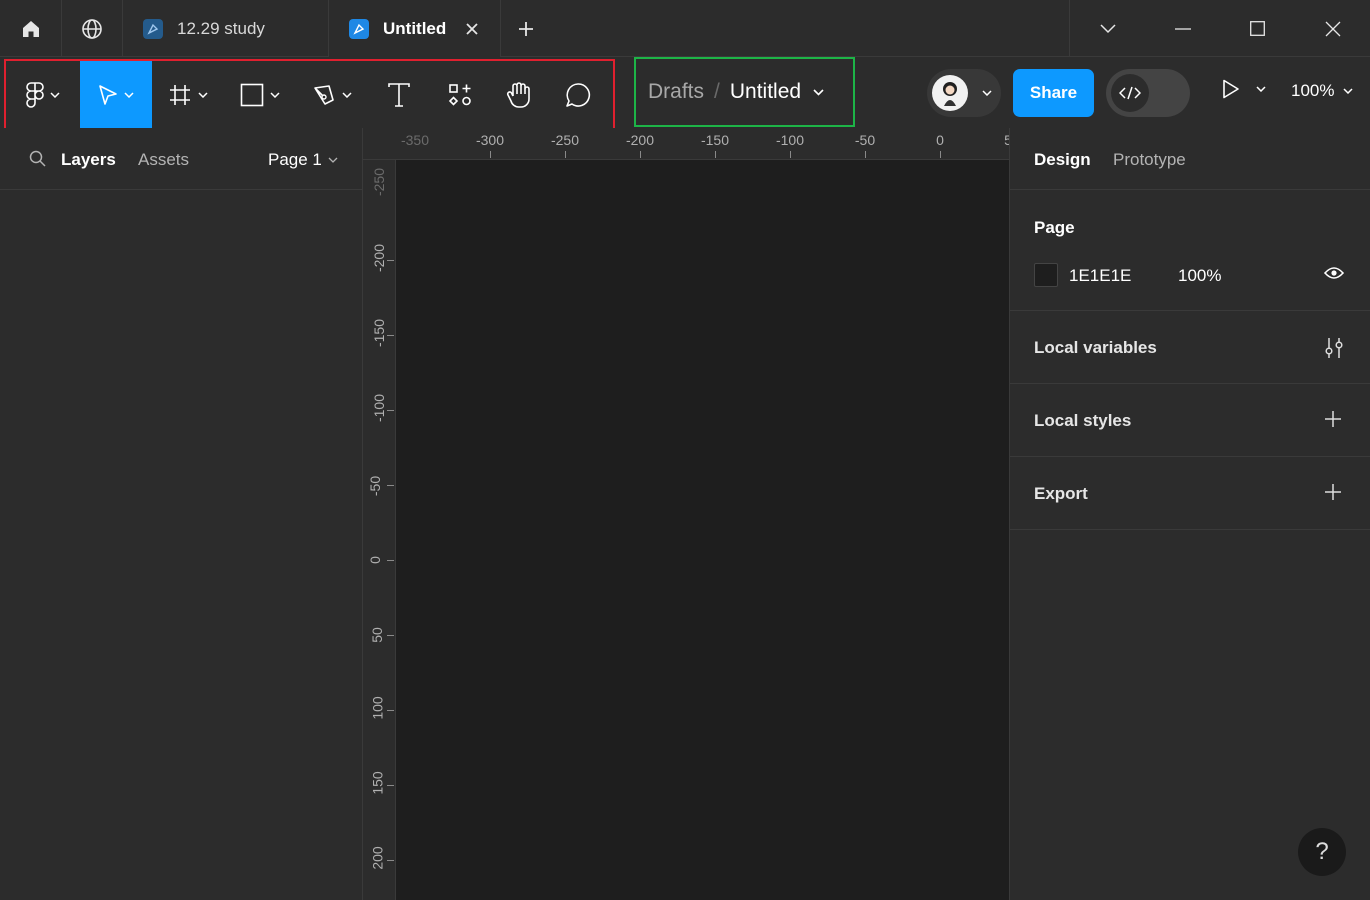 This screenshot has width=1370, height=900. I want to click on visibility-toggle, so click(1334, 273).